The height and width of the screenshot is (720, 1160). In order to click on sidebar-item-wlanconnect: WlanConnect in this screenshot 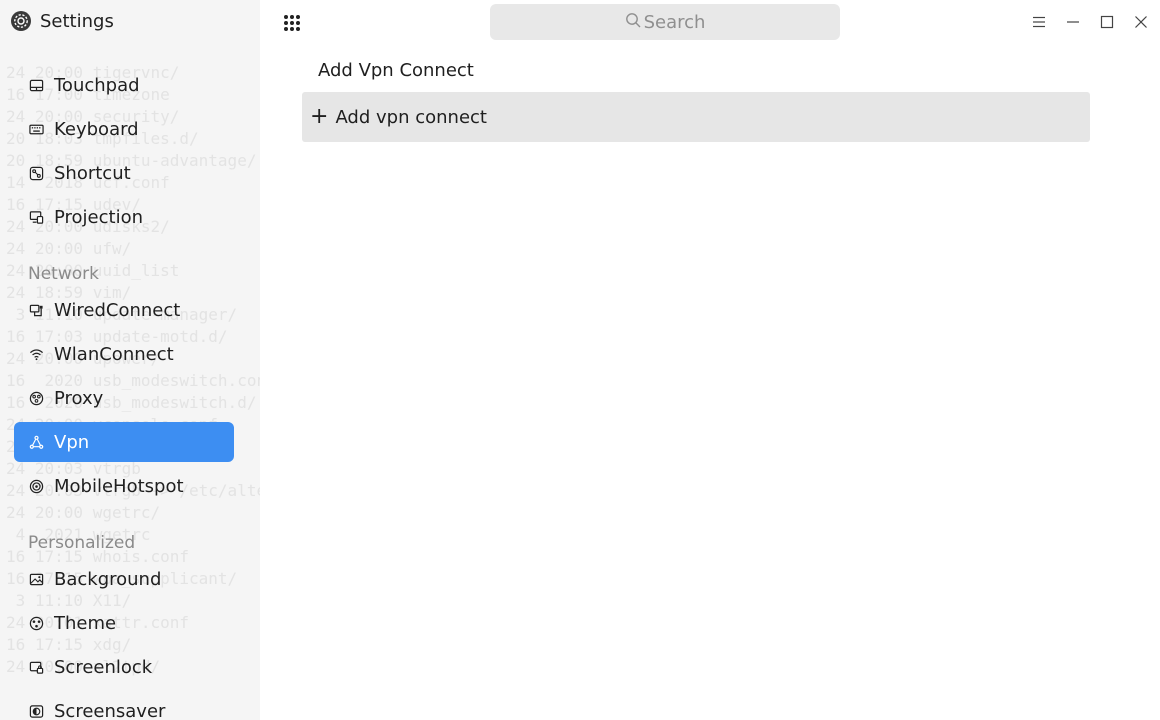, I will do `click(124, 354)`.